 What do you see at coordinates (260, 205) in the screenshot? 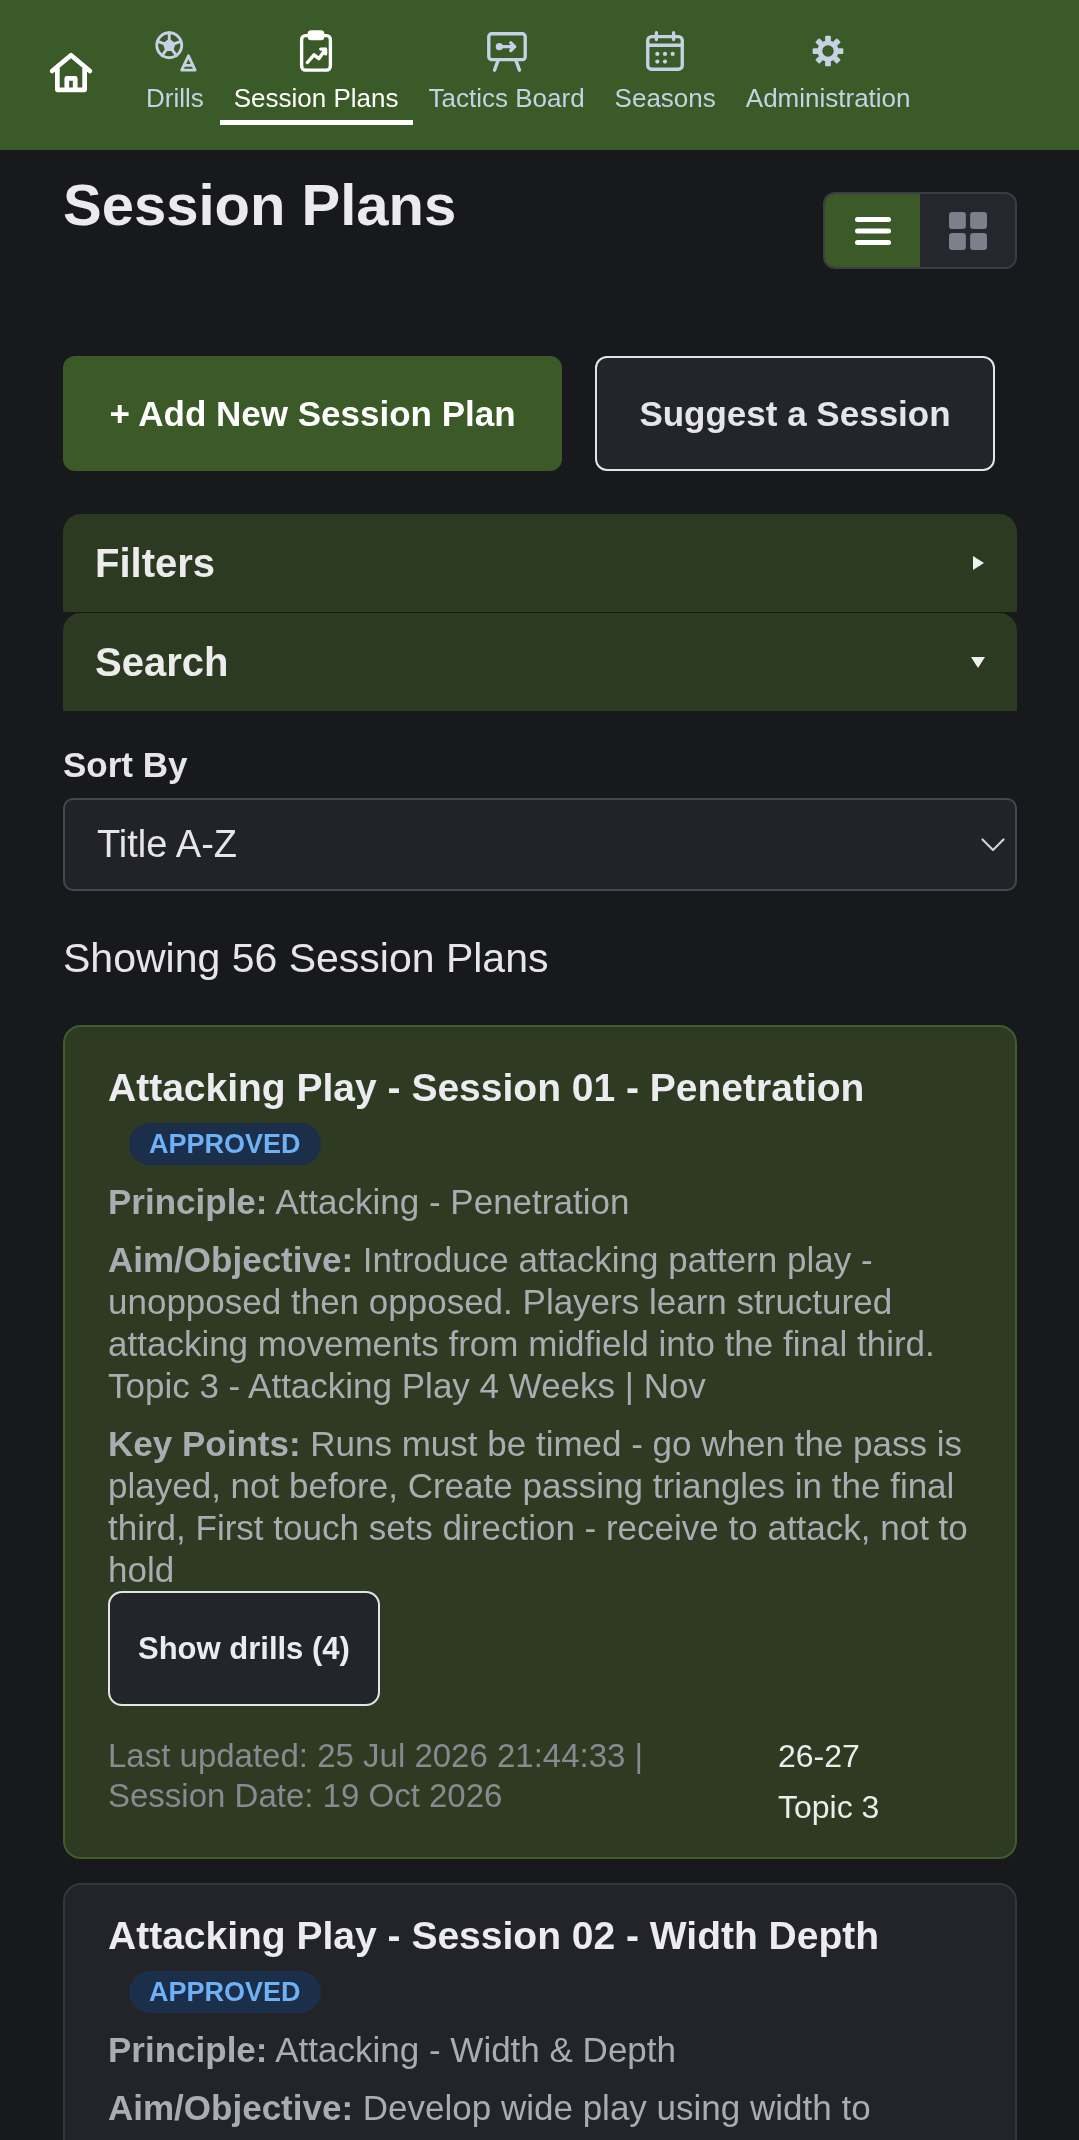
I see `page-title: Session Plans` at bounding box center [260, 205].